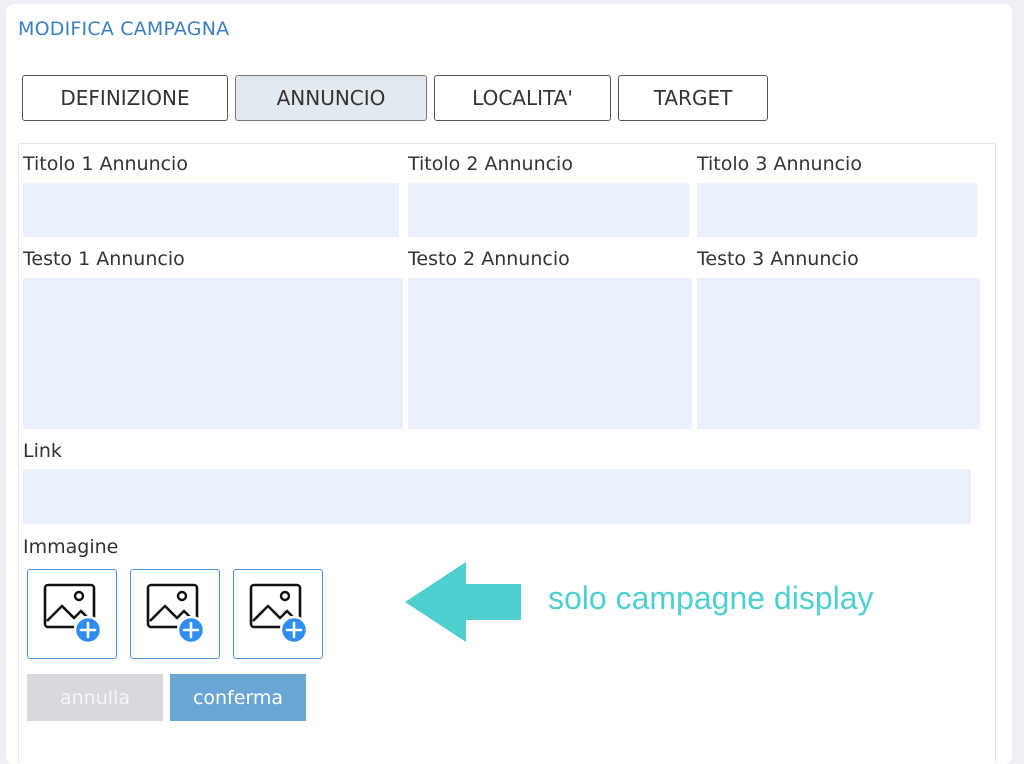 Image resolution: width=1024 pixels, height=764 pixels. I want to click on display-only-annotation: solo campagne display, so click(711, 598).